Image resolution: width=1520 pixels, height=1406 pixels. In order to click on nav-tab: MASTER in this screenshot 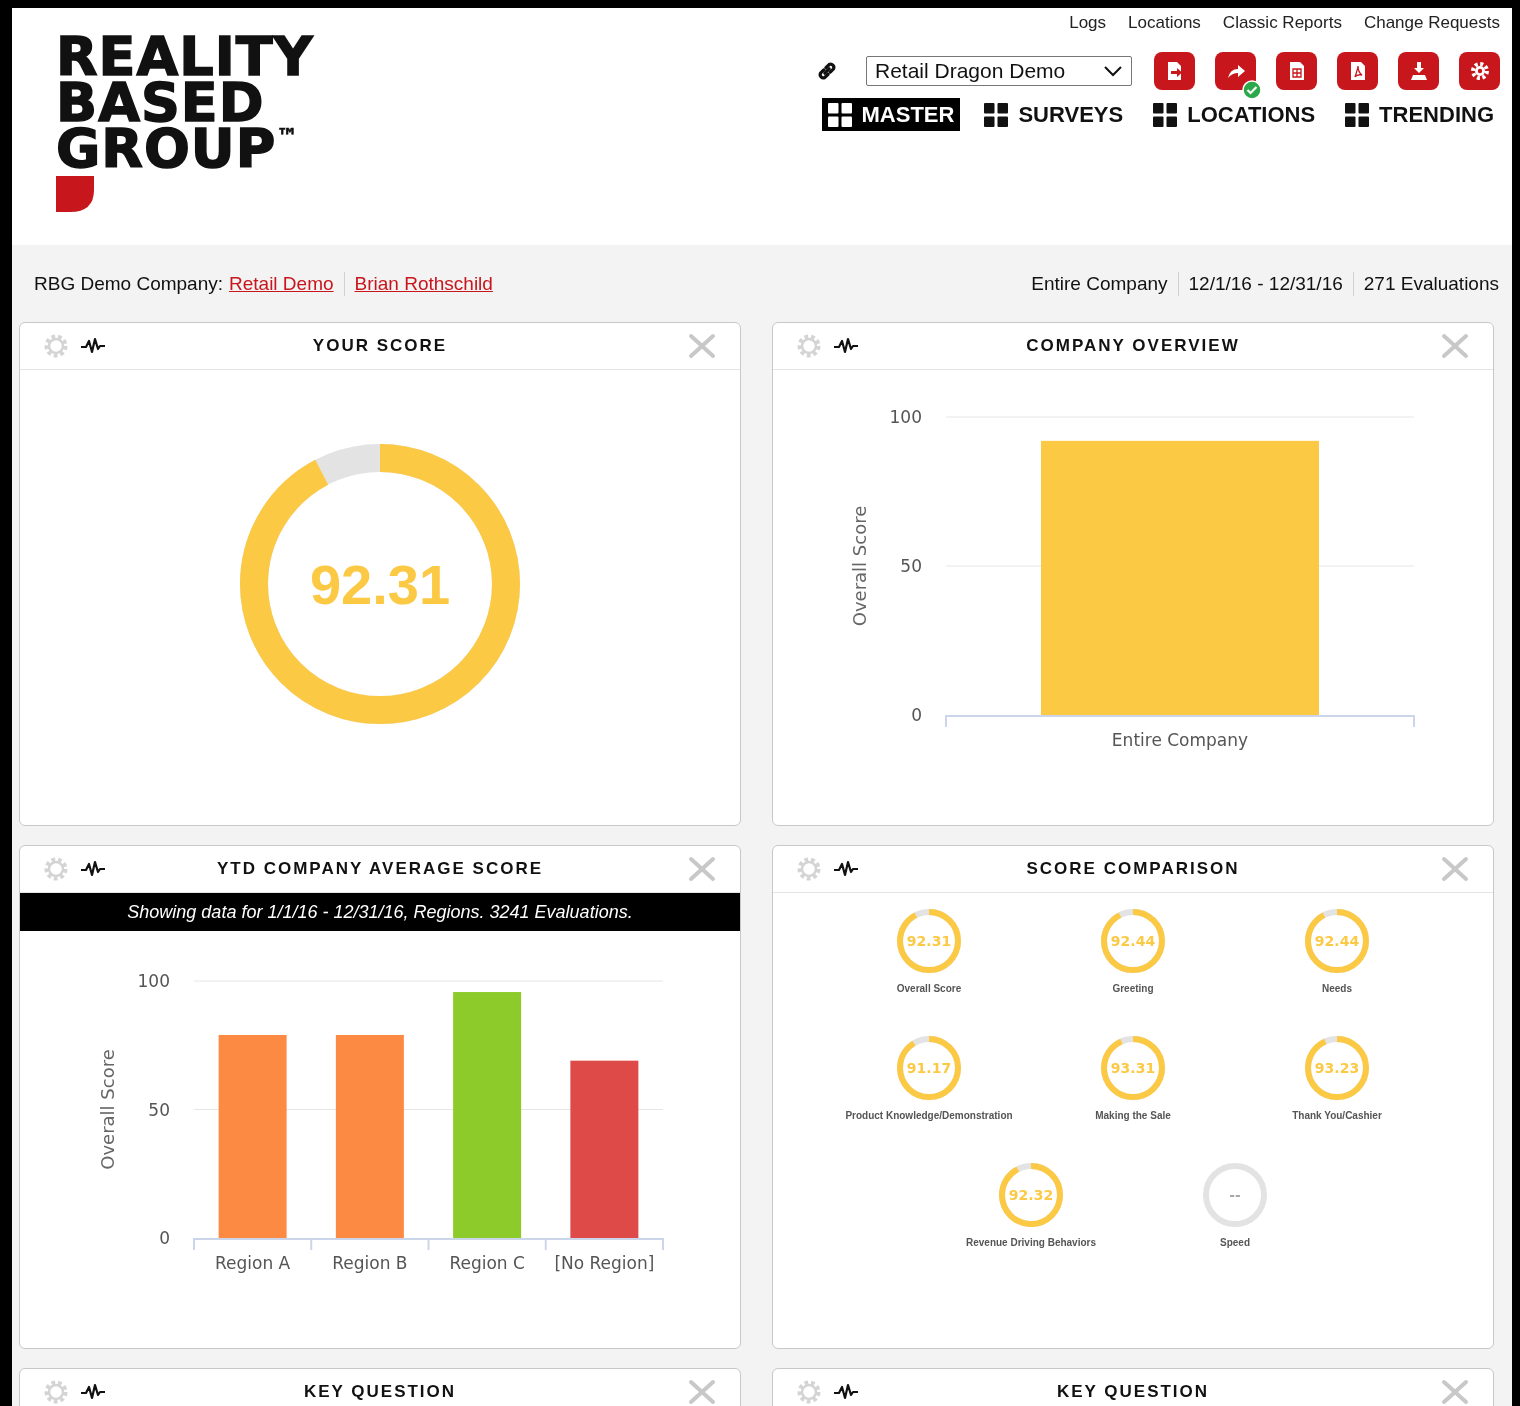, I will do `click(891, 114)`.